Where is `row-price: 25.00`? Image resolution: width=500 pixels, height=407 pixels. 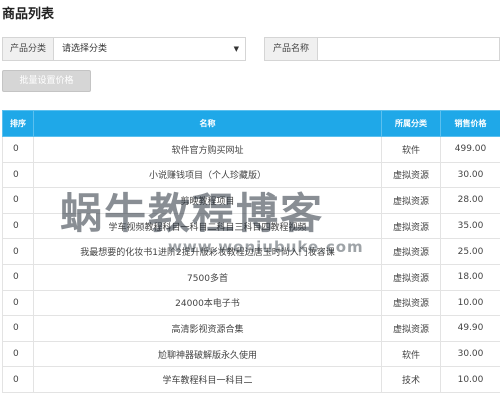
row-price: 25.00 is located at coordinates (470, 251).